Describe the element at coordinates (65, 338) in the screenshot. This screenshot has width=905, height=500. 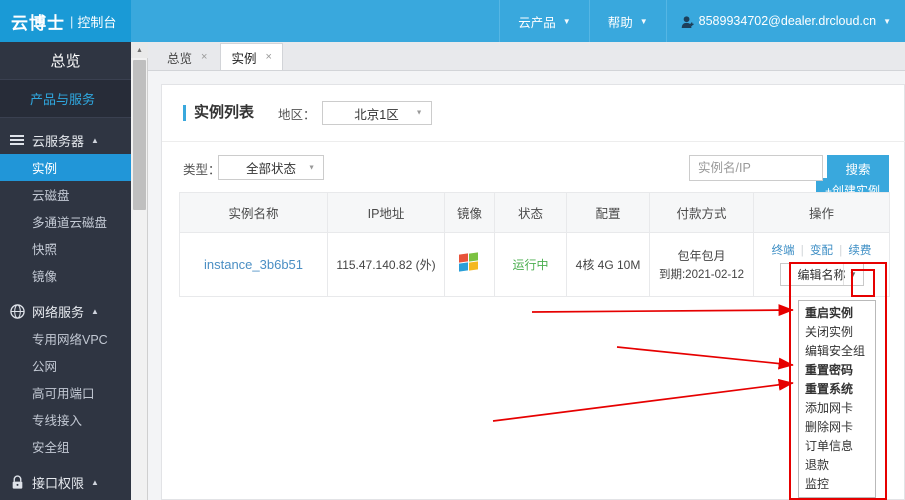
I see `sidebar-item-vpc: 专用网络VPC` at that location.